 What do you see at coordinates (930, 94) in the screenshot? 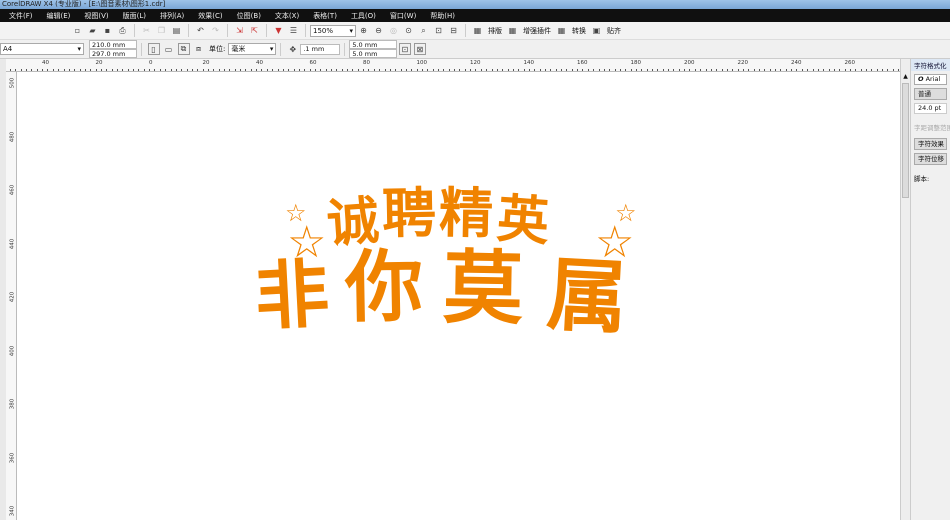
I see `font-style-select: 普通` at bounding box center [930, 94].